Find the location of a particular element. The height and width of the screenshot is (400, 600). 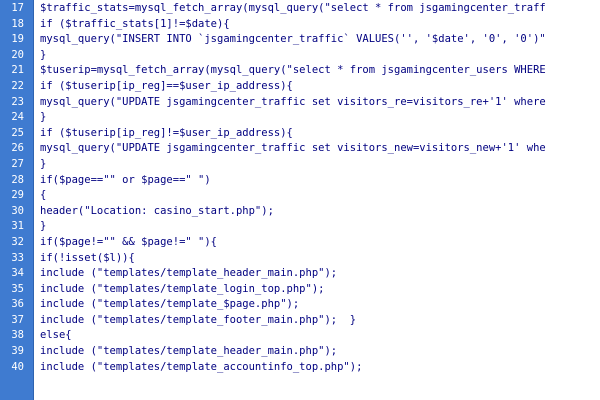

line-number: 40 is located at coordinates (17, 366).